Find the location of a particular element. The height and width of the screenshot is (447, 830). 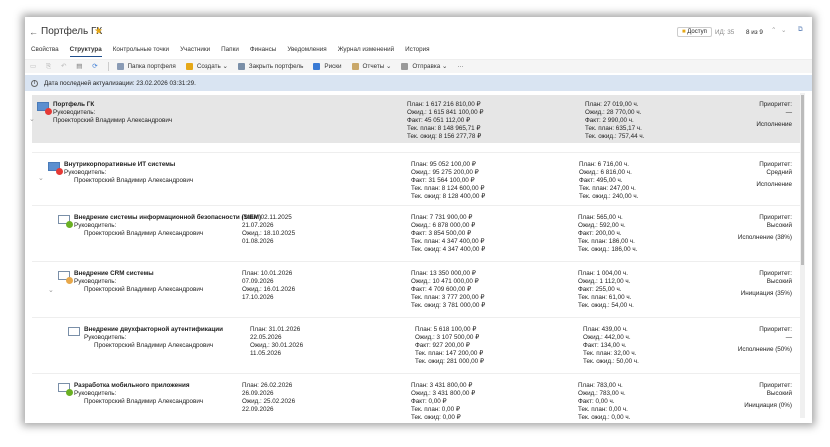

date-line: Ожид.: 18.10.2025 is located at coordinates (269, 233).